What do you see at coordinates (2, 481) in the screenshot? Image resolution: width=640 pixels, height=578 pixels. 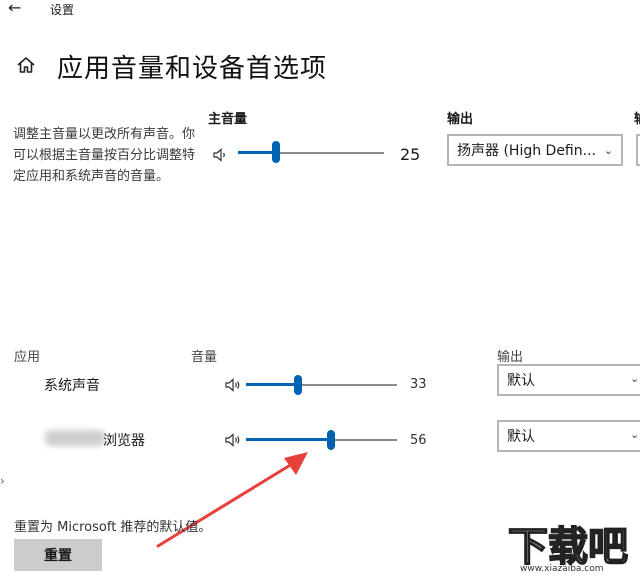 I see `sidebar-scroll-arrow: ›` at bounding box center [2, 481].